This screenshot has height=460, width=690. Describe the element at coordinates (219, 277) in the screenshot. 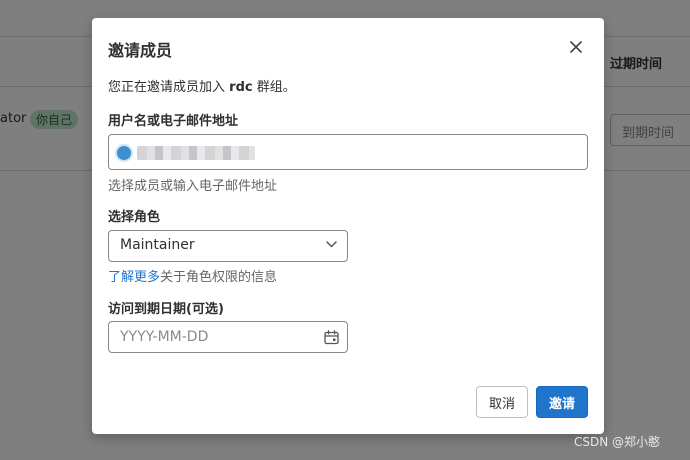

I see `role-help-suffix: 关于角色权限的信息` at that location.